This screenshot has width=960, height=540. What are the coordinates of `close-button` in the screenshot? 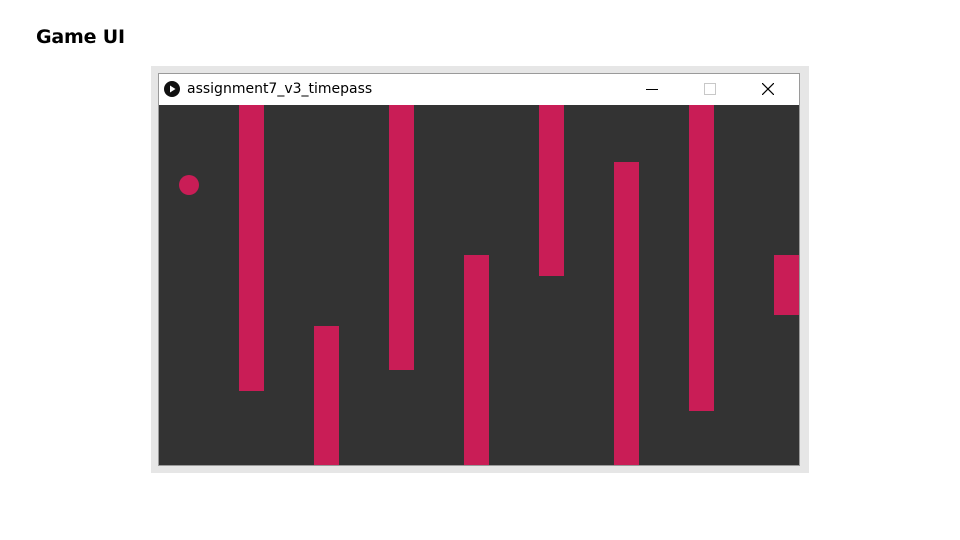 It's located at (768, 89).